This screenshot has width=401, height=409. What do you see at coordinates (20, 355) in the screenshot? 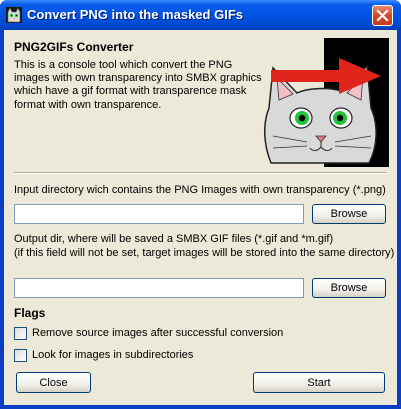
I see `subdirectories-checkbox` at bounding box center [20, 355].